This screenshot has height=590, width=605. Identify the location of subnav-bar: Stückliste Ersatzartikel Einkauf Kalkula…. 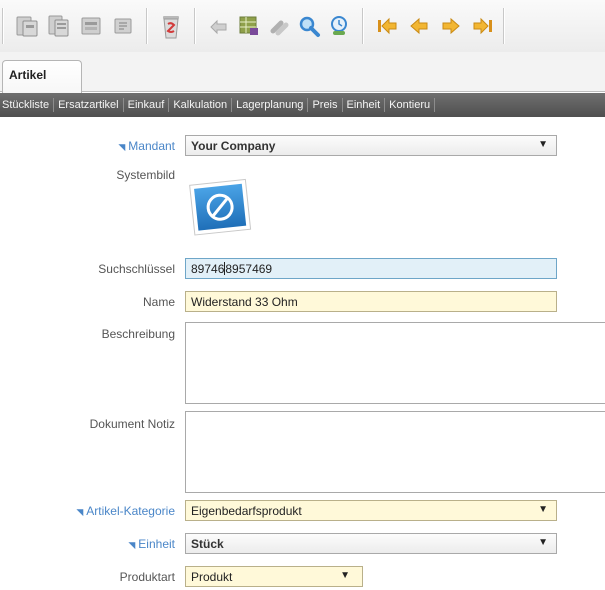
(302, 105).